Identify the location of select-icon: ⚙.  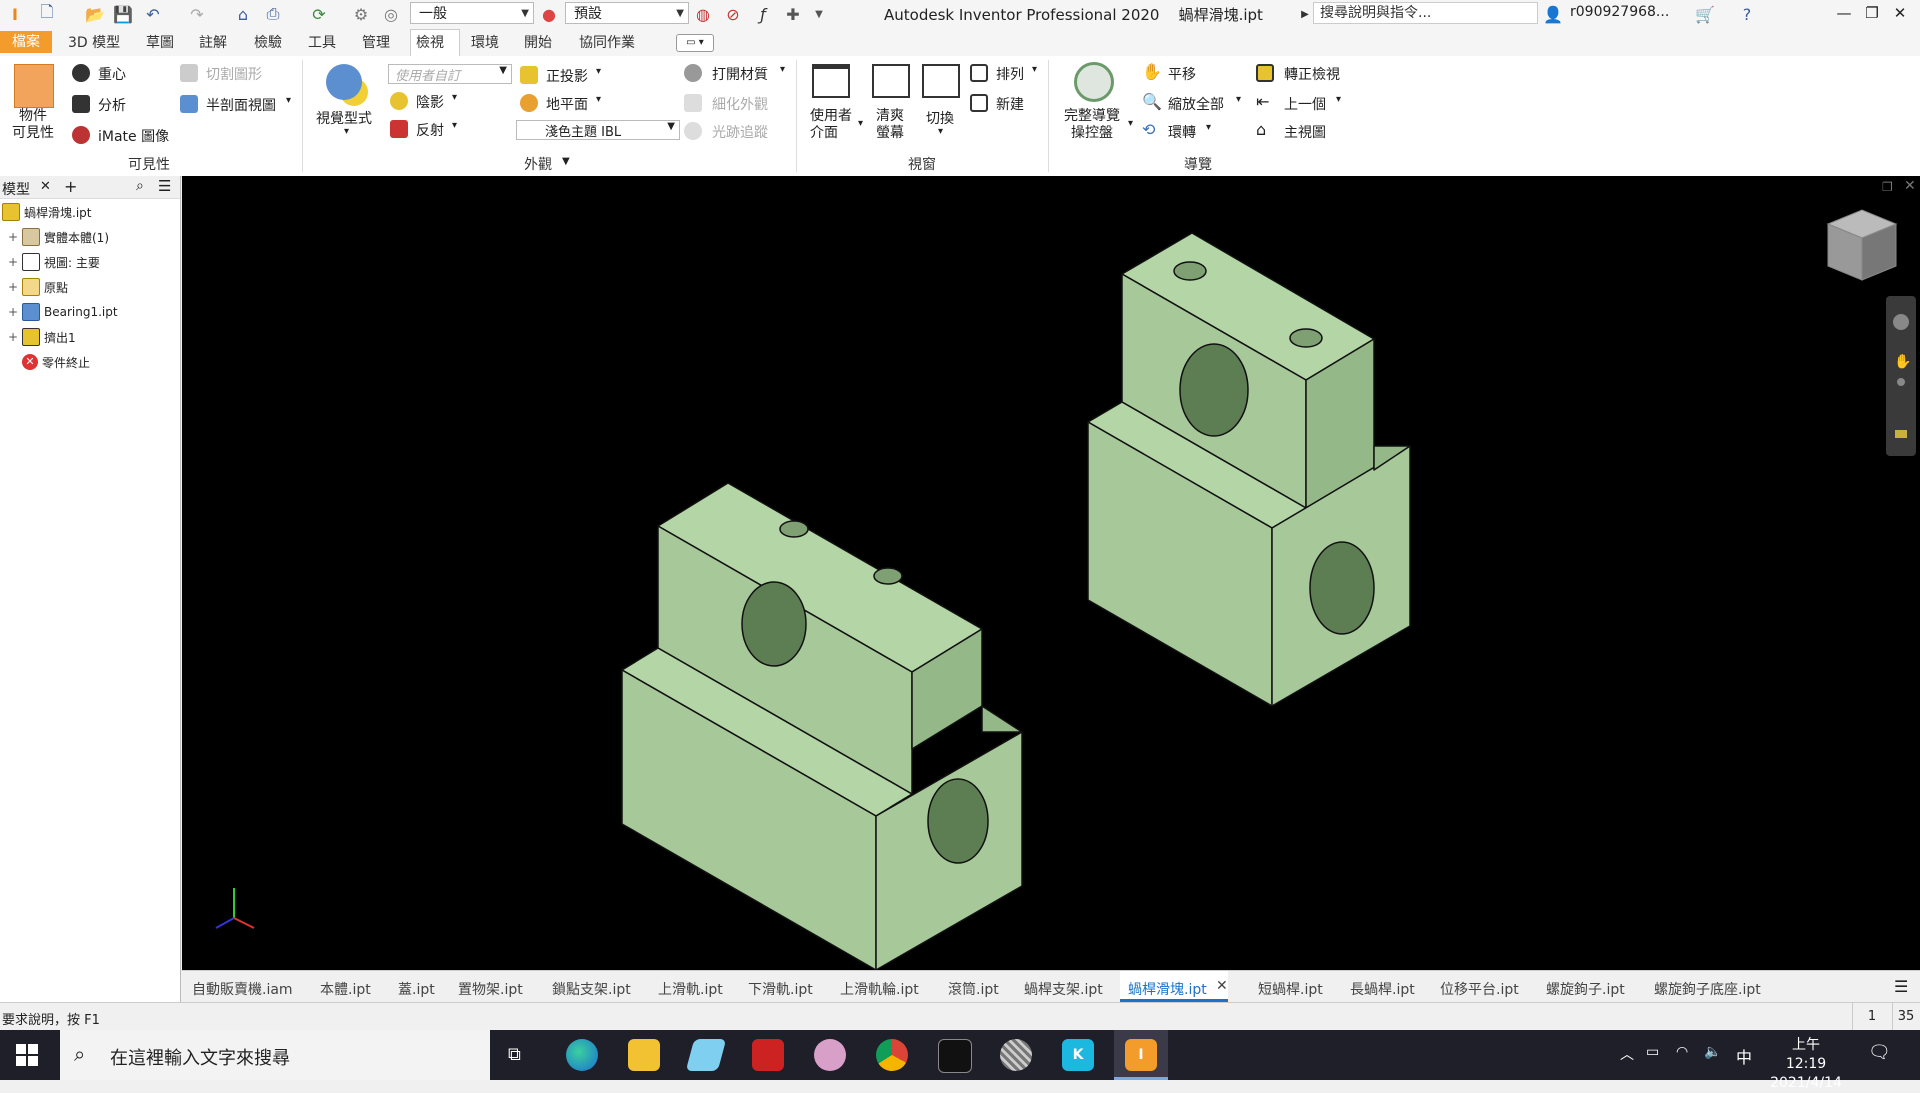
(361, 14).